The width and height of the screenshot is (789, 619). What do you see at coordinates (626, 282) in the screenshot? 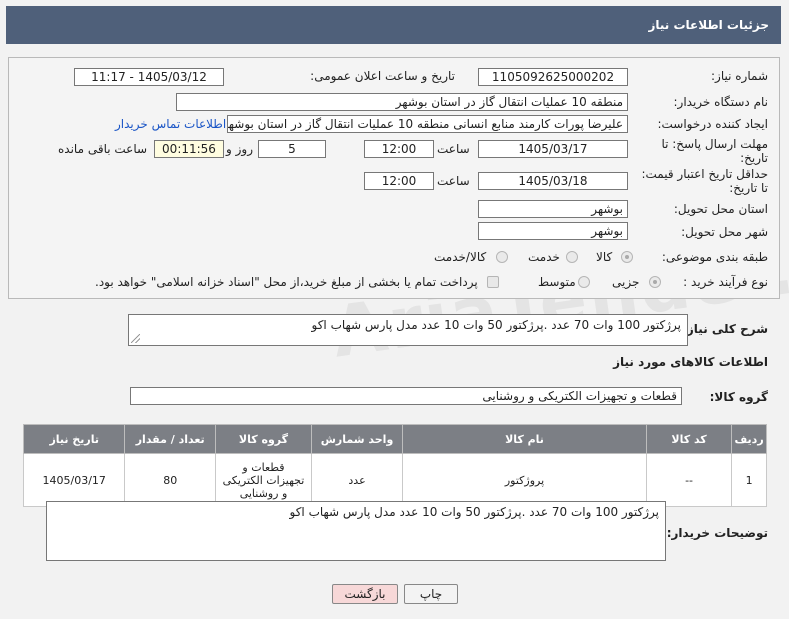
I see `process-option-minor: جزیی` at bounding box center [626, 282].